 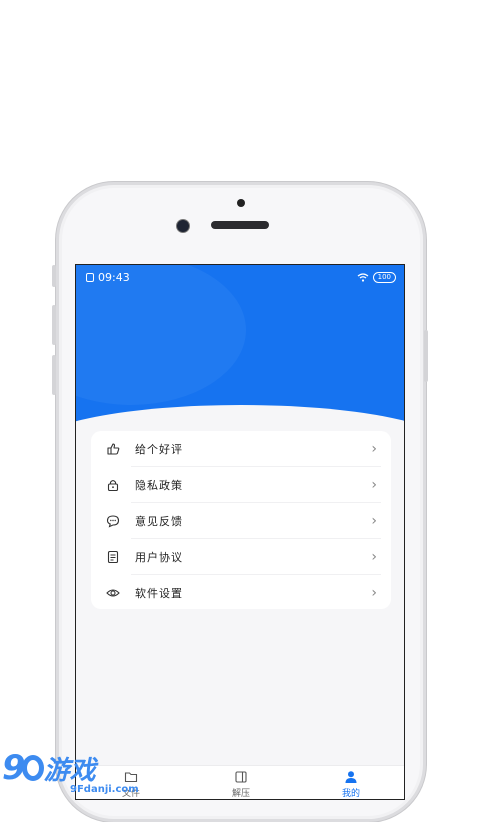 What do you see at coordinates (241, 484) in the screenshot?
I see `menu-item-privacy: 隐私政策 ›` at bounding box center [241, 484].